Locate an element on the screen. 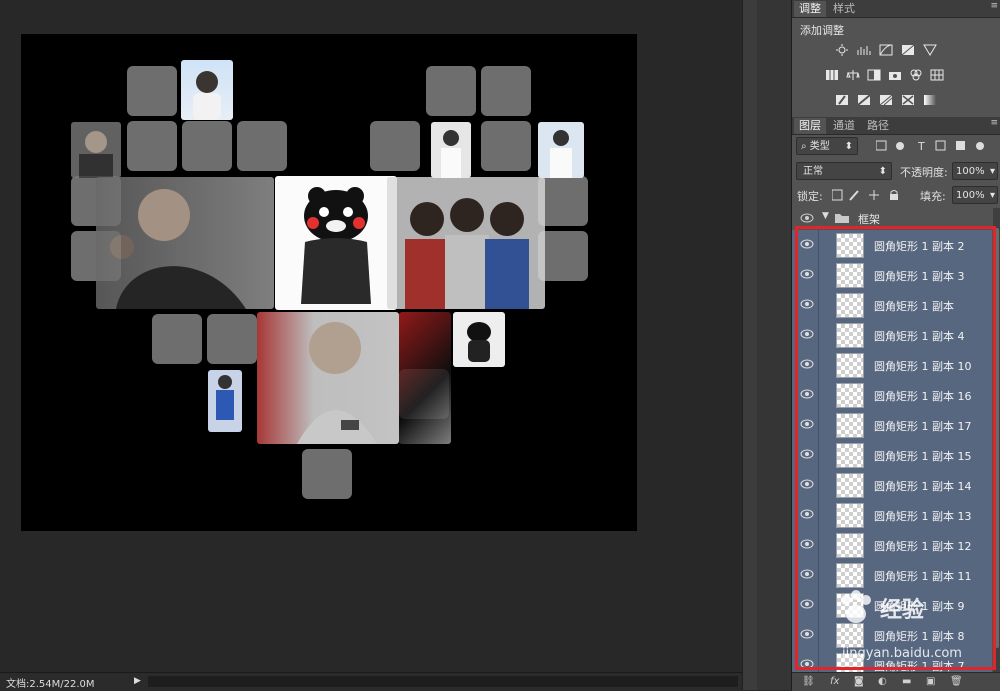 The image size is (1000, 691). channel-mixer-icon is located at coordinates (916, 75).